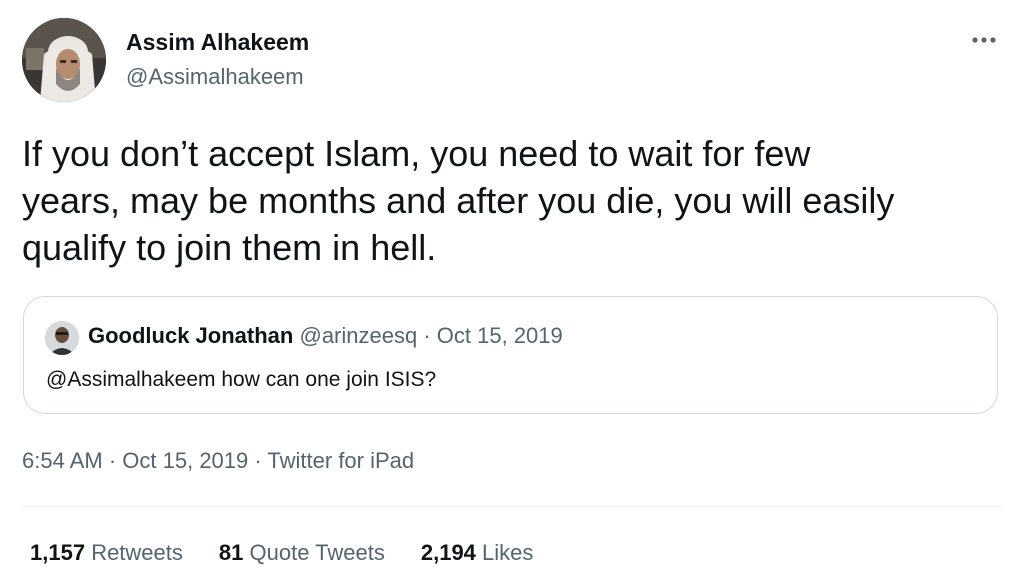  Describe the element at coordinates (215, 77) in the screenshot. I see `author-handle: @Assimalhakeem` at that location.